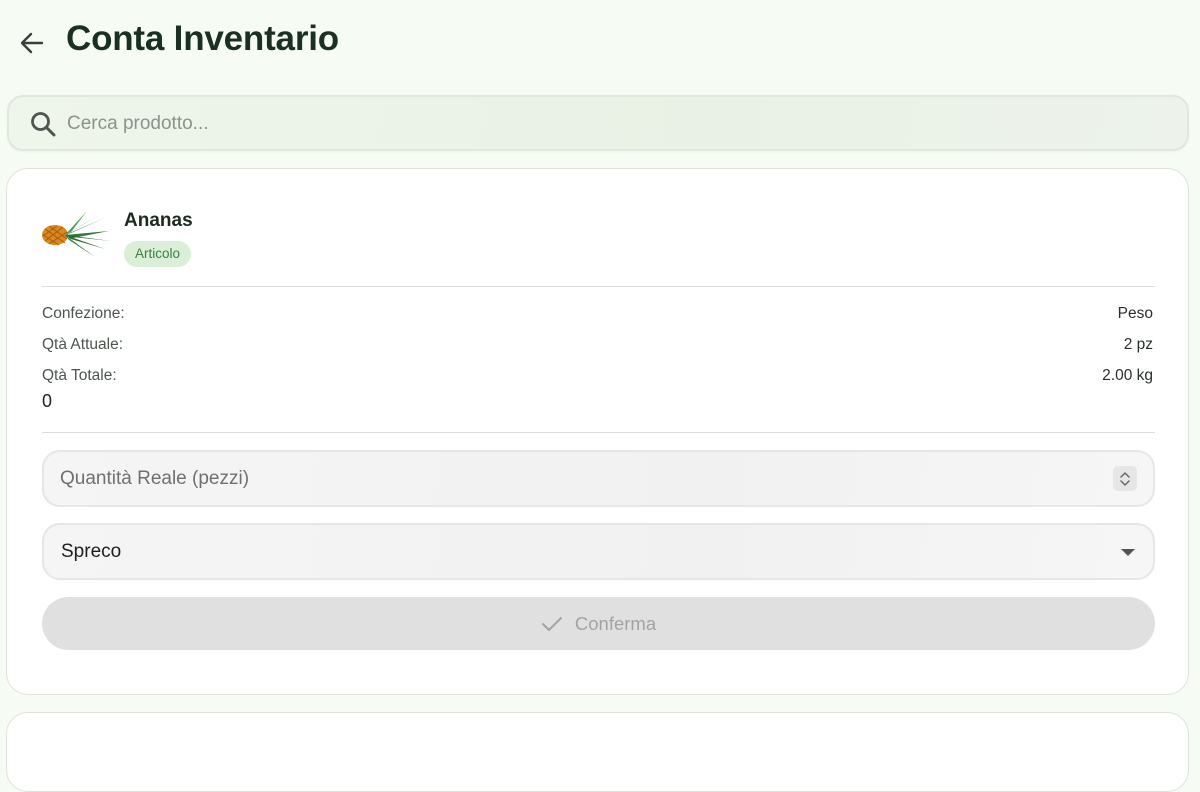 This screenshot has width=1200, height=792. What do you see at coordinates (598, 551) in the screenshot?
I see `reason-select: Spreco` at bounding box center [598, 551].